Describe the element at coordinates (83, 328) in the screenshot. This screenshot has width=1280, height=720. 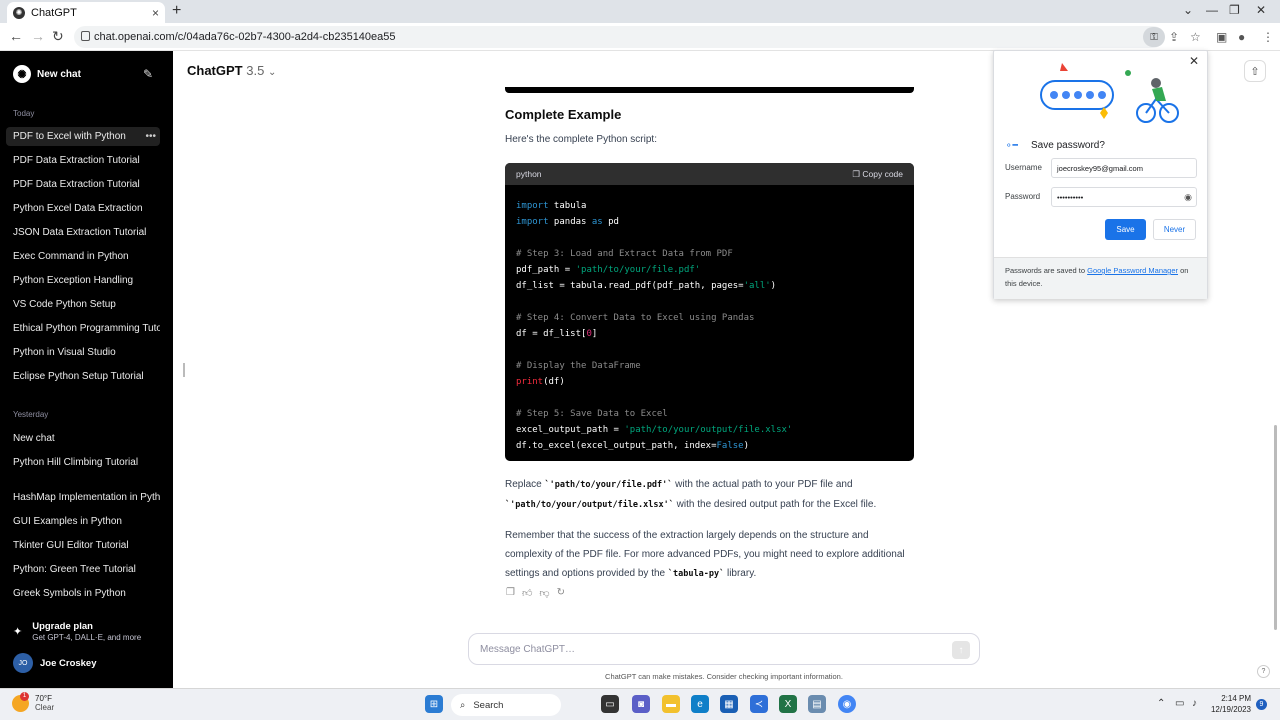
I see `chat-item: Ethical Python Programming Tuto` at that location.